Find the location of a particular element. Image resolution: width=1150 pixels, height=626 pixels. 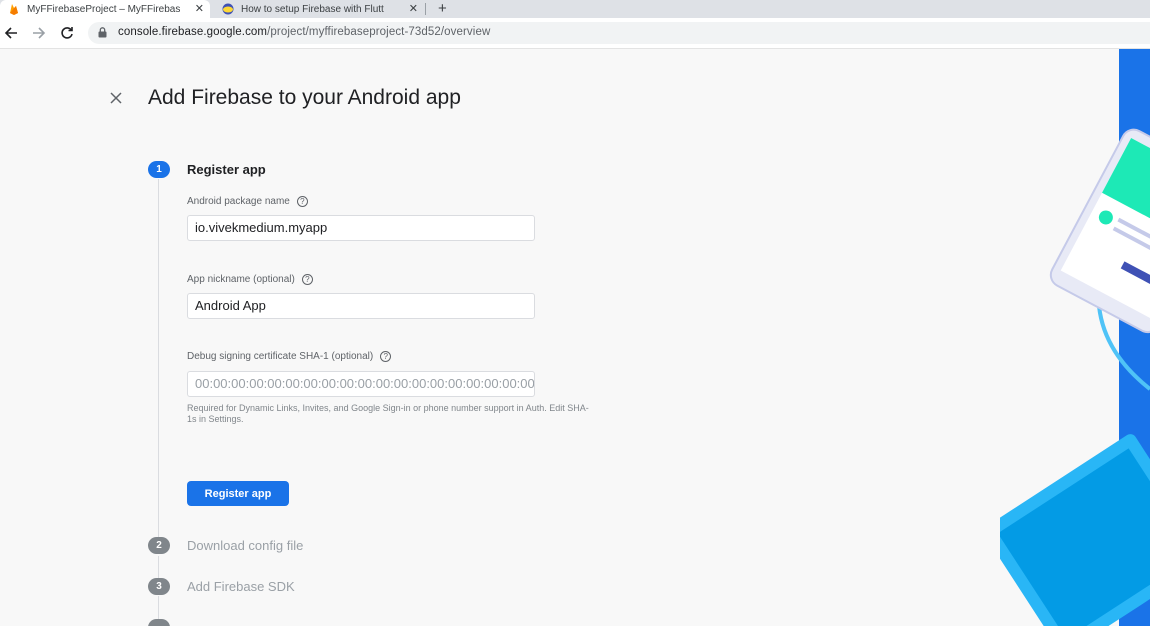

register-app-button: Register app is located at coordinates (238, 493).